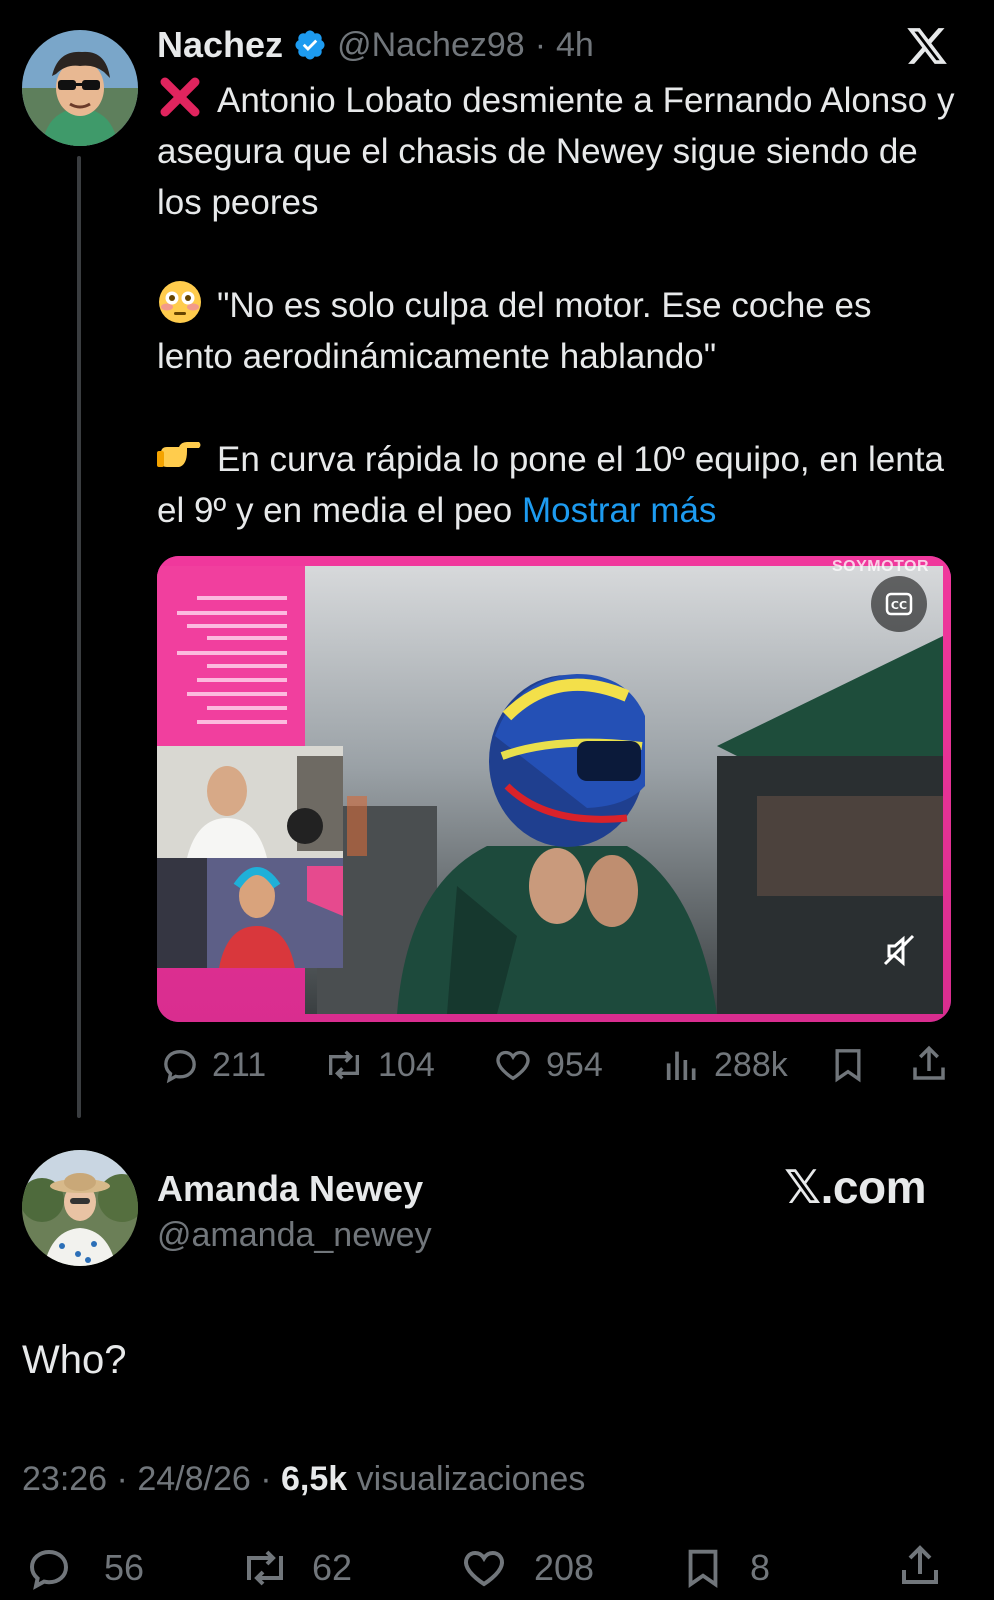 Image resolution: width=994 pixels, height=1600 pixels. Describe the element at coordinates (855, 1187) in the screenshot. I see `x-com-brand: 𝕏.com` at that location.